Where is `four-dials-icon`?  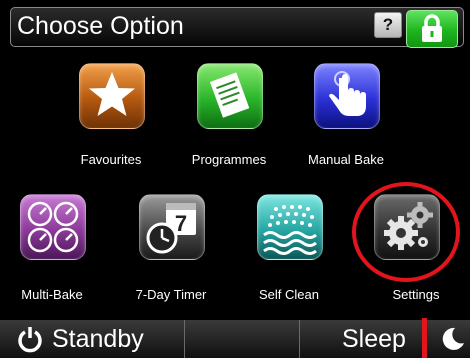
four-dials-icon is located at coordinates (53, 227).